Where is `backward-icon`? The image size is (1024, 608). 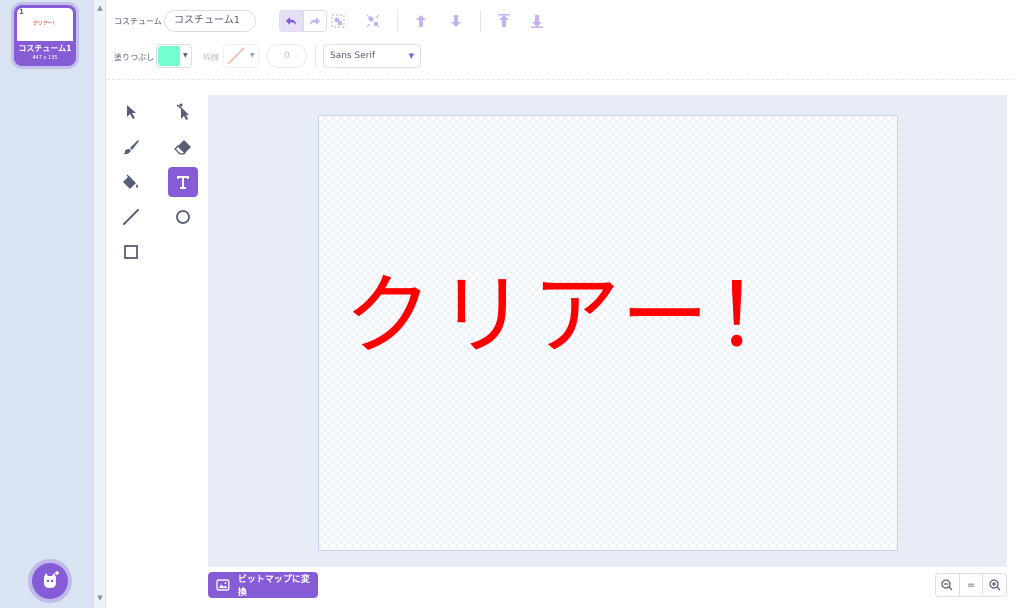 backward-icon is located at coordinates (456, 21).